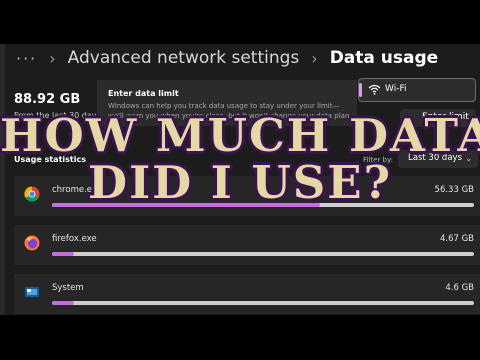 Image resolution: width=480 pixels, height=360 pixels. Describe the element at coordinates (68, 288) in the screenshot. I see `app-name: System` at that location.